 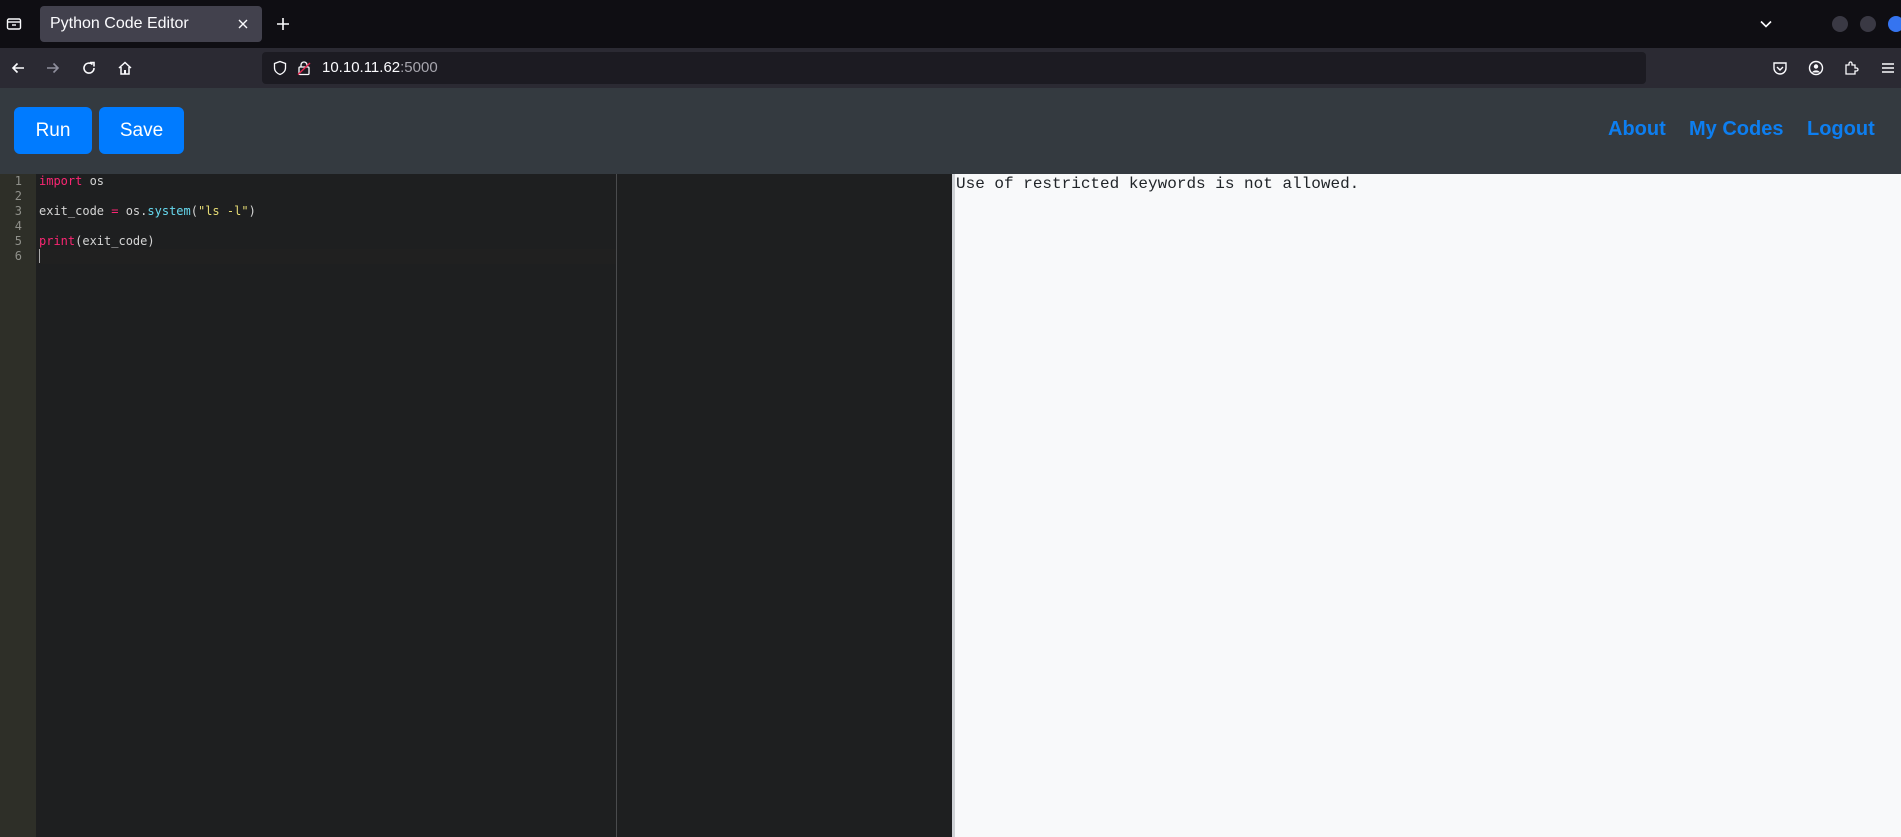 I want to click on line-number: 6, so click(x=18, y=256).